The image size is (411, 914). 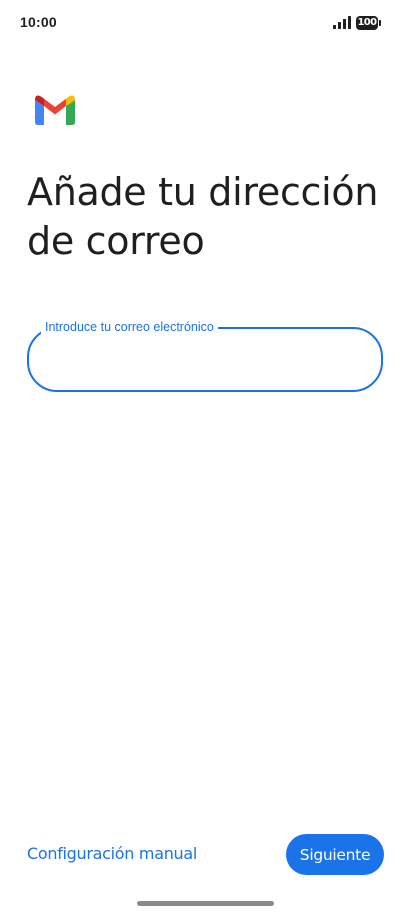 What do you see at coordinates (203, 216) in the screenshot?
I see `page-title: Añade tu dirección de correo` at bounding box center [203, 216].